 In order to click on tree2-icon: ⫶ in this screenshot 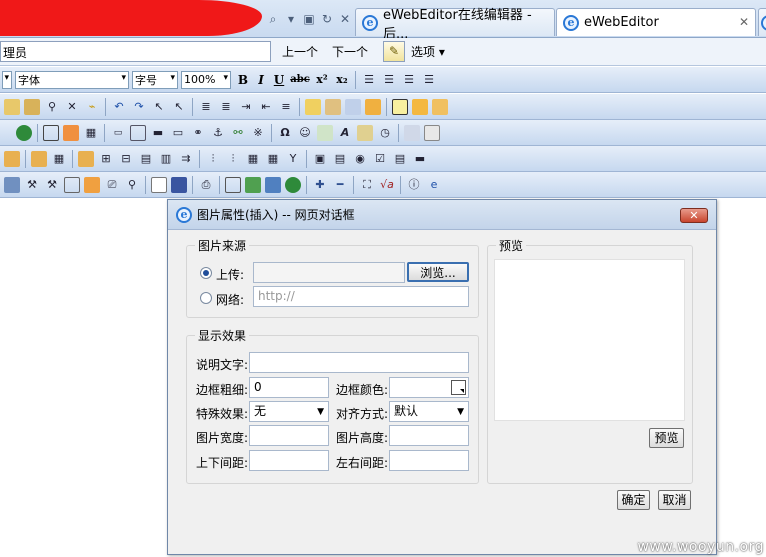, I will do `click(233, 159)`.